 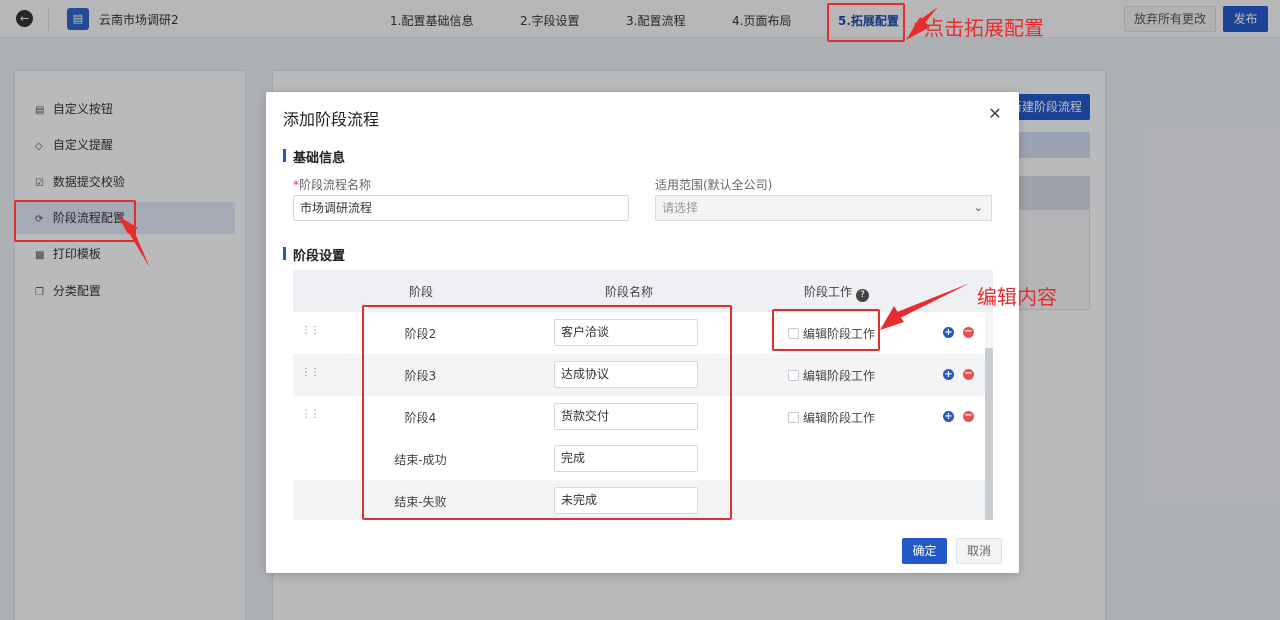 I want to click on annotation-box-edit-work, so click(x=826, y=330).